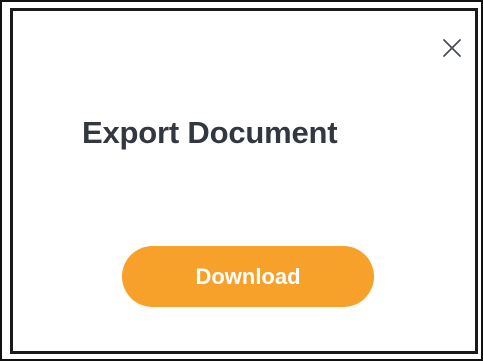  I want to click on close-button, so click(452, 48).